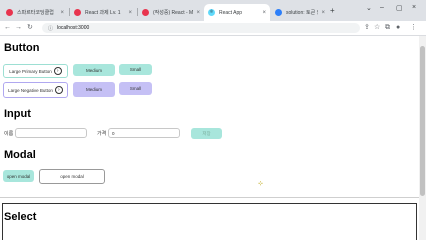  Describe the element at coordinates (422, 121) in the screenshot. I see `scrollbar-thumb` at that location.